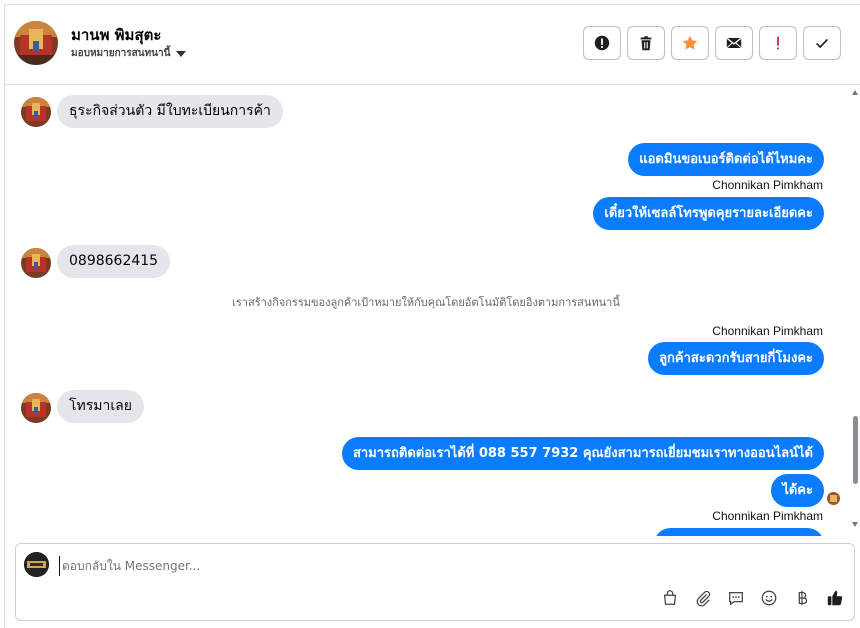  Describe the element at coordinates (736, 358) in the screenshot. I see `outgoing-message: ลูกค้าสะดวกรับสายกี่โมงคะ` at that location.